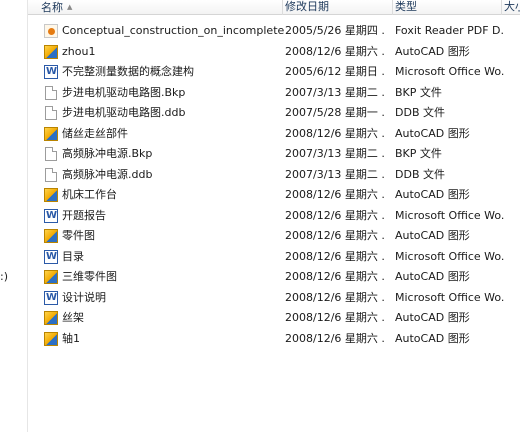 Image resolution: width=520 pixels, height=432 pixels. I want to click on file-name-cell: 步进电机驱动电路图.Bkp, so click(164, 93).